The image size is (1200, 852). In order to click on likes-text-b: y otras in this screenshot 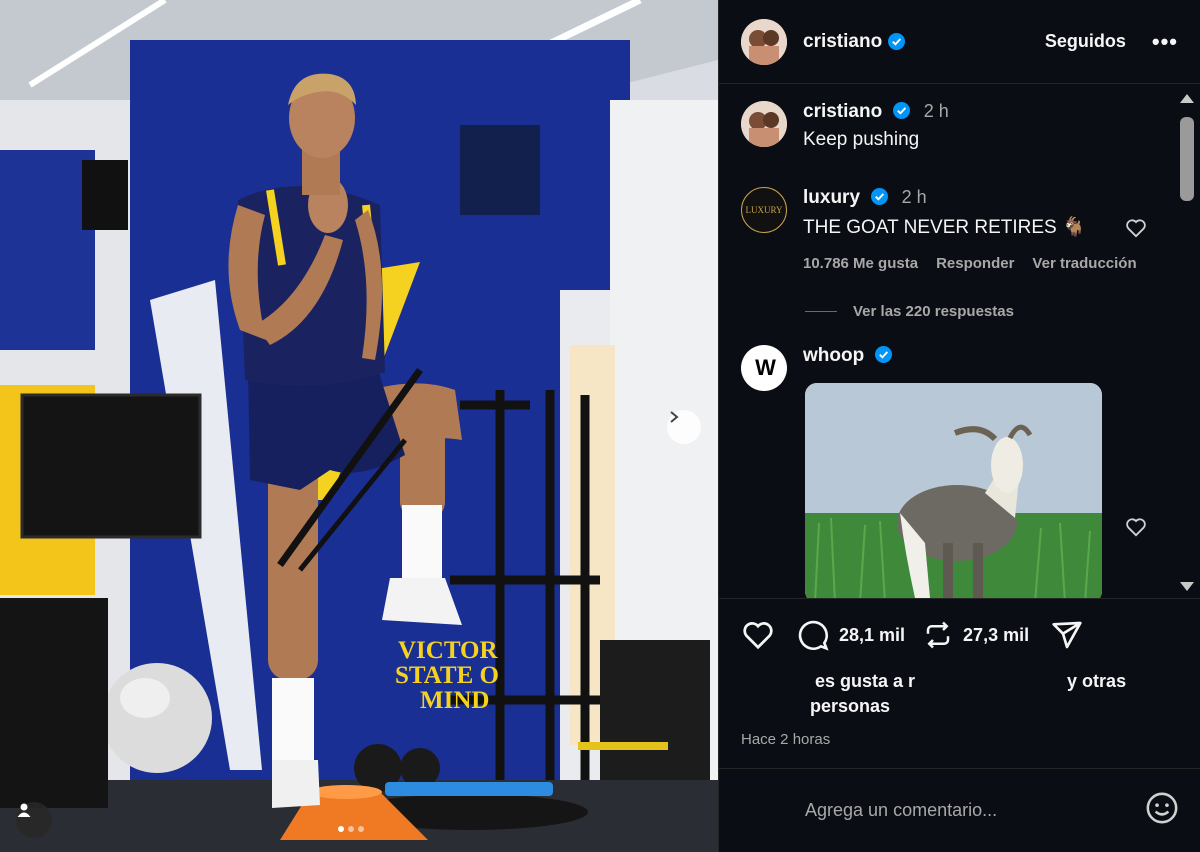, I will do `click(1097, 681)`.